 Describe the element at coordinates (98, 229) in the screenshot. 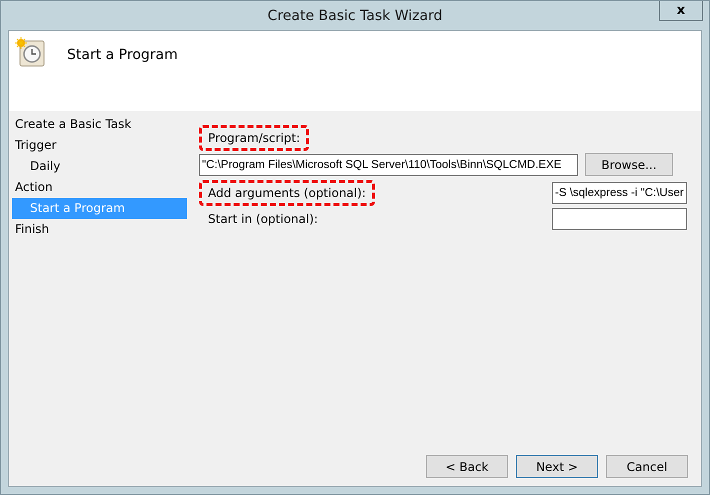

I see `wizard-step: Finish` at that location.